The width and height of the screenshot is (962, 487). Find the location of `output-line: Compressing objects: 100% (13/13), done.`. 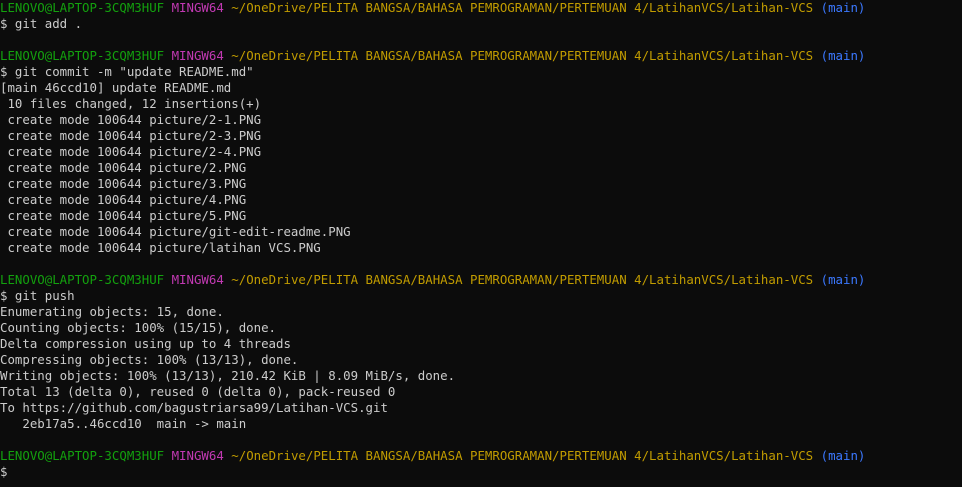

output-line: Compressing objects: 100% (13/13), done. is located at coordinates (149, 359).